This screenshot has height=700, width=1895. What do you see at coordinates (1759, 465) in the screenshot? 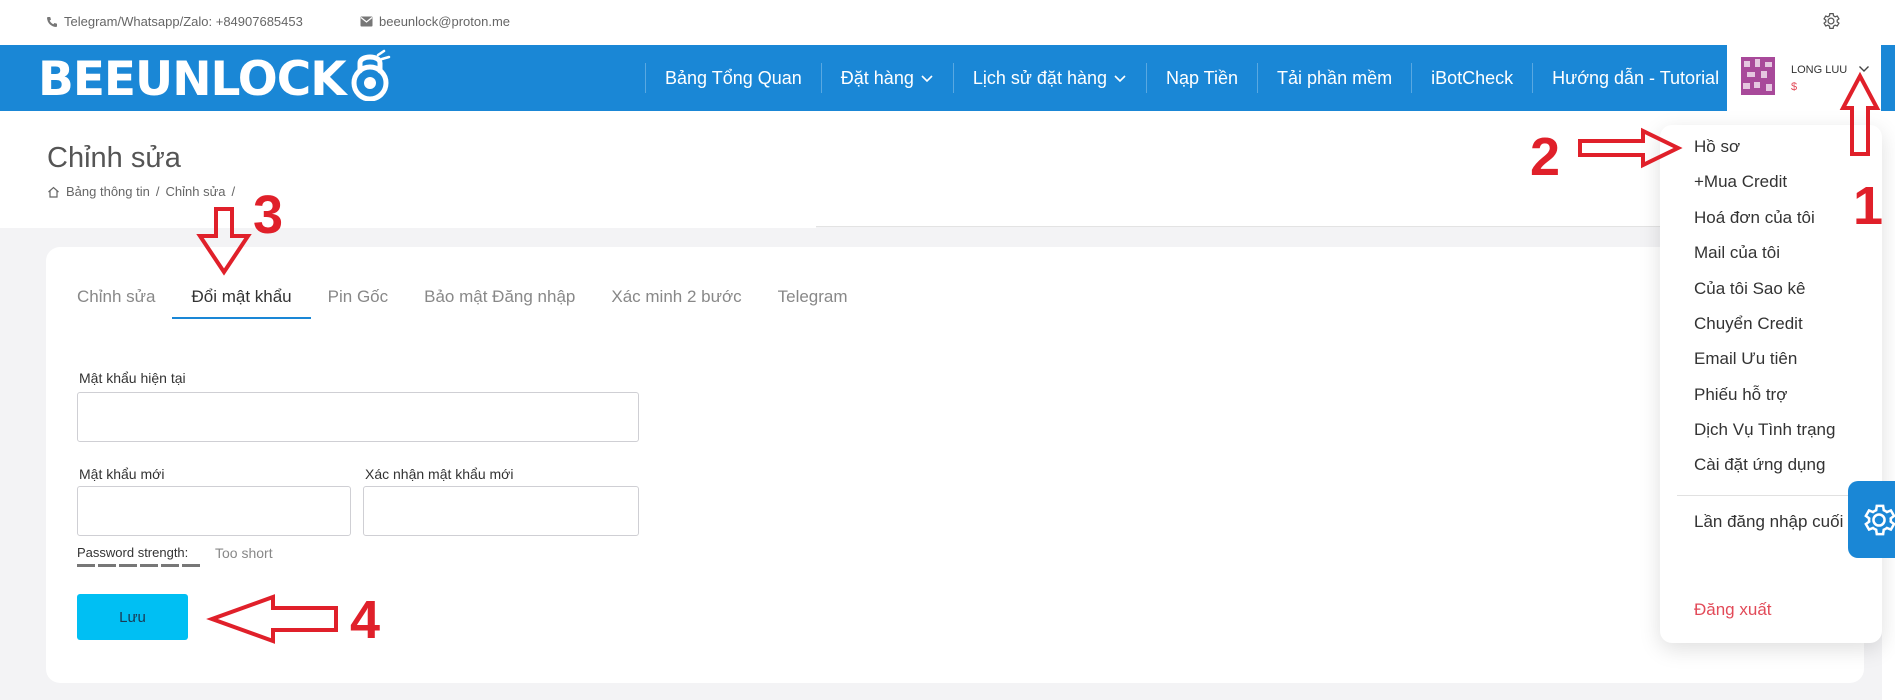
I see `menu-app-settings: Cài đặt ứng dụng` at bounding box center [1759, 465].